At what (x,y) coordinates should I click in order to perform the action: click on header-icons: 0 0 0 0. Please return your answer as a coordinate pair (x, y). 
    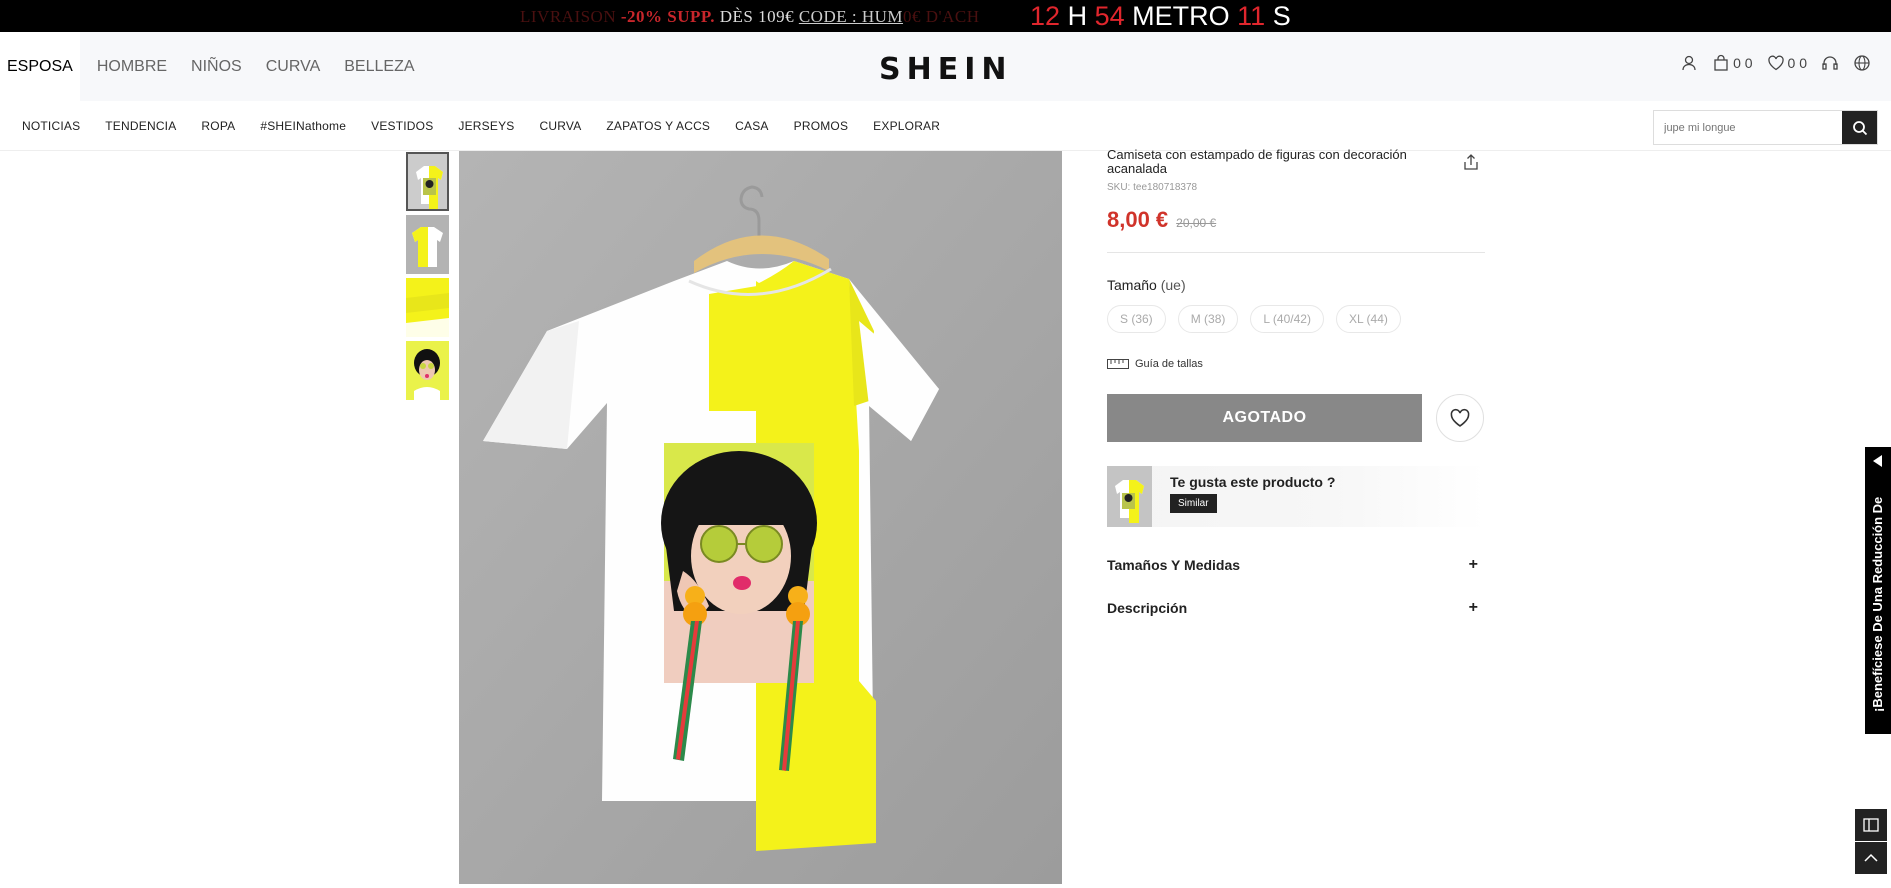
    Looking at the image, I should click on (1775, 63).